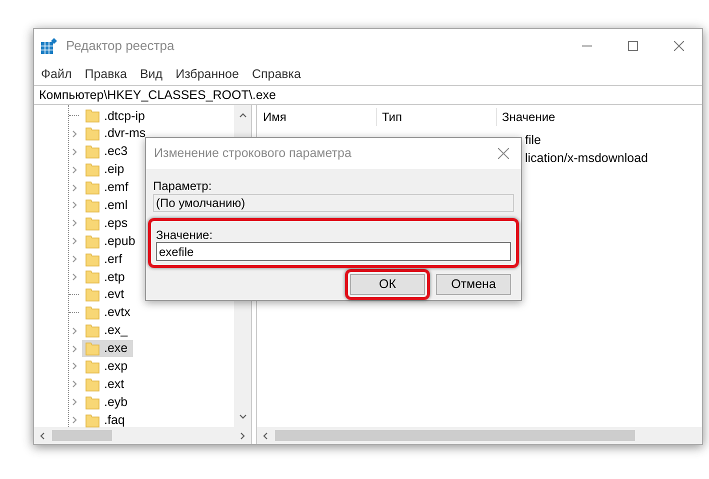 The height and width of the screenshot is (479, 709). What do you see at coordinates (56, 74) in the screenshot?
I see `menu-item: Файл` at bounding box center [56, 74].